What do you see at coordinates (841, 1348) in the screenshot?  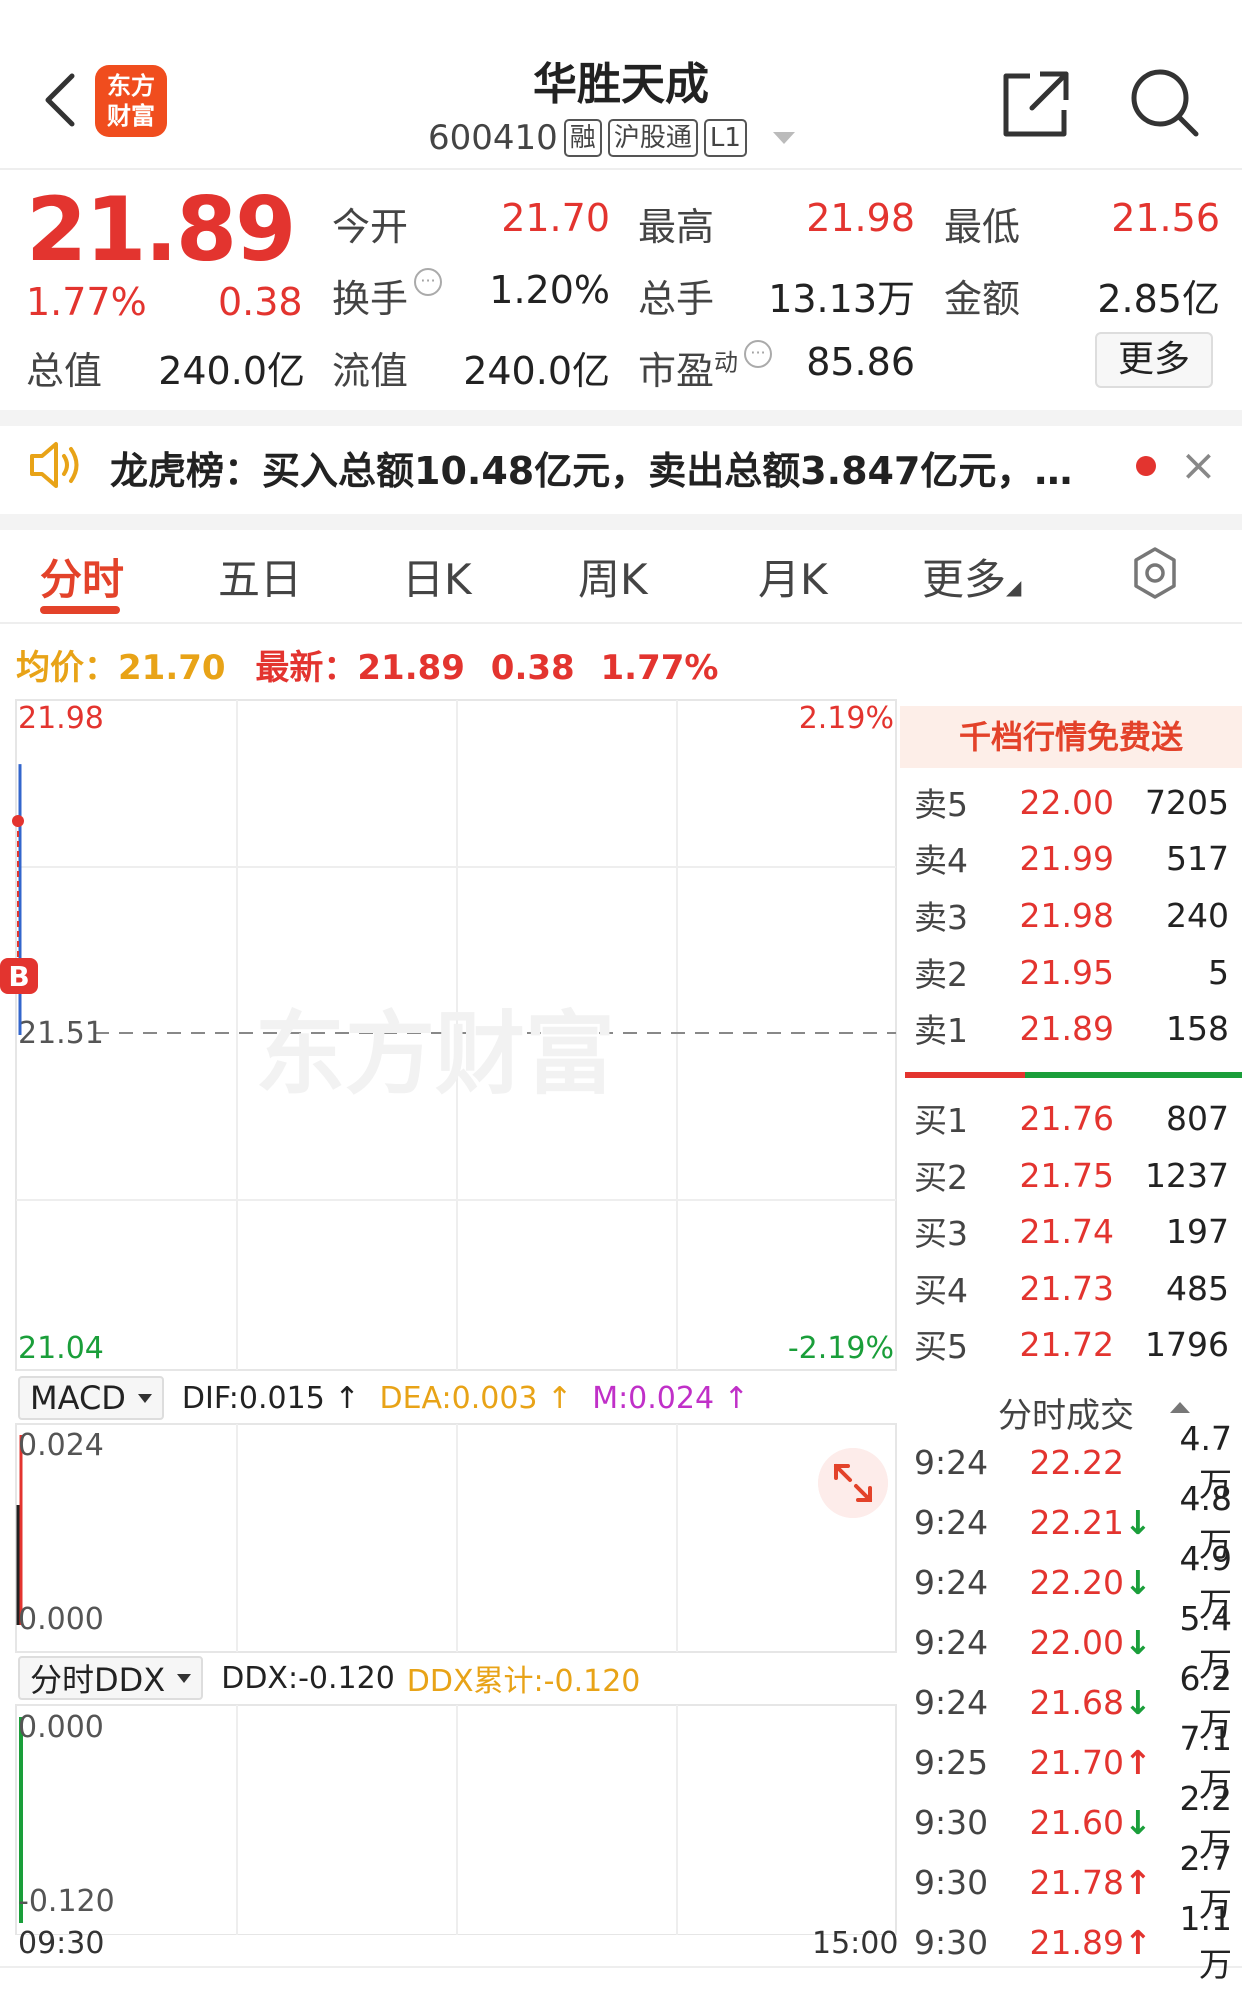 I see `y-bottom-pct: -2.19%` at bounding box center [841, 1348].